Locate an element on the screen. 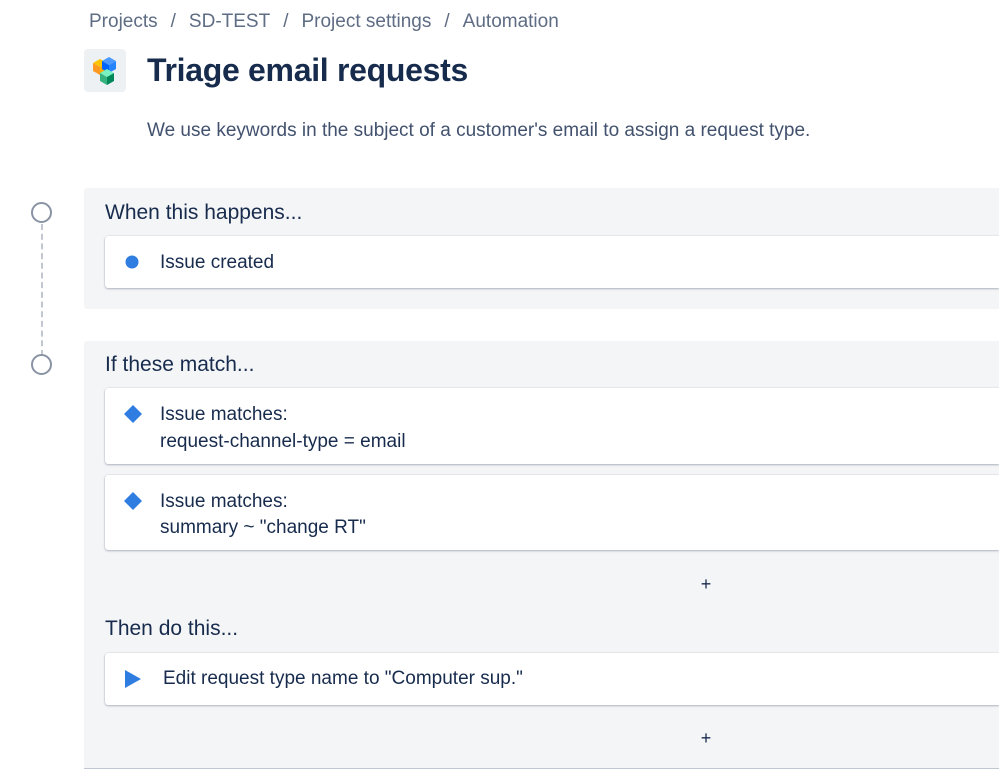 This screenshot has height=772, width=999. breadcrumb-automation: Automation is located at coordinates (511, 21).